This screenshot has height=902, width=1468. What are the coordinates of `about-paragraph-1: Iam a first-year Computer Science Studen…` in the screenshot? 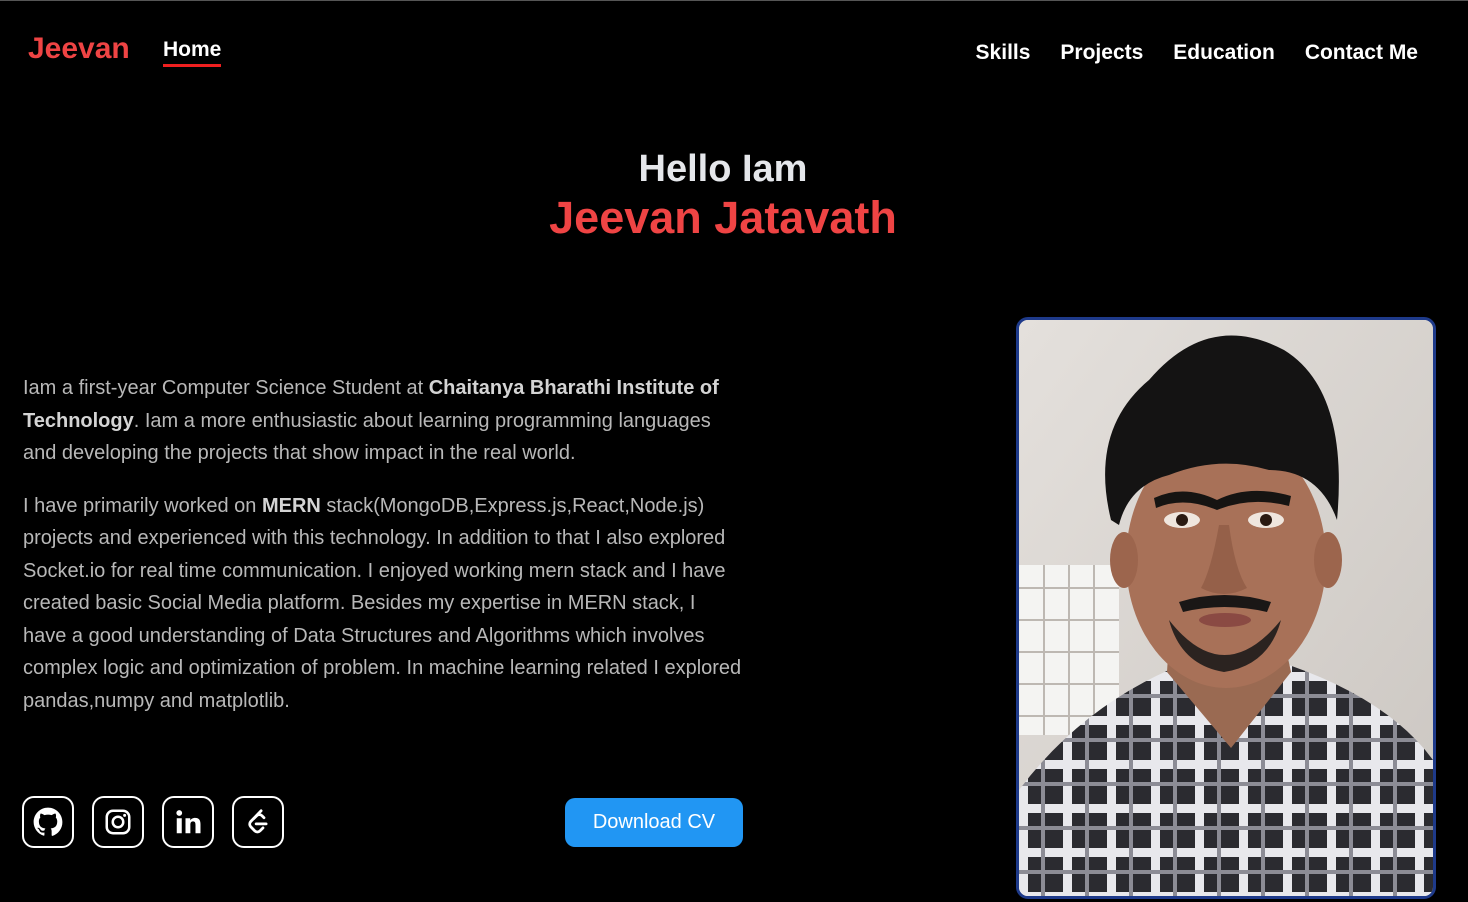 It's located at (383, 421).